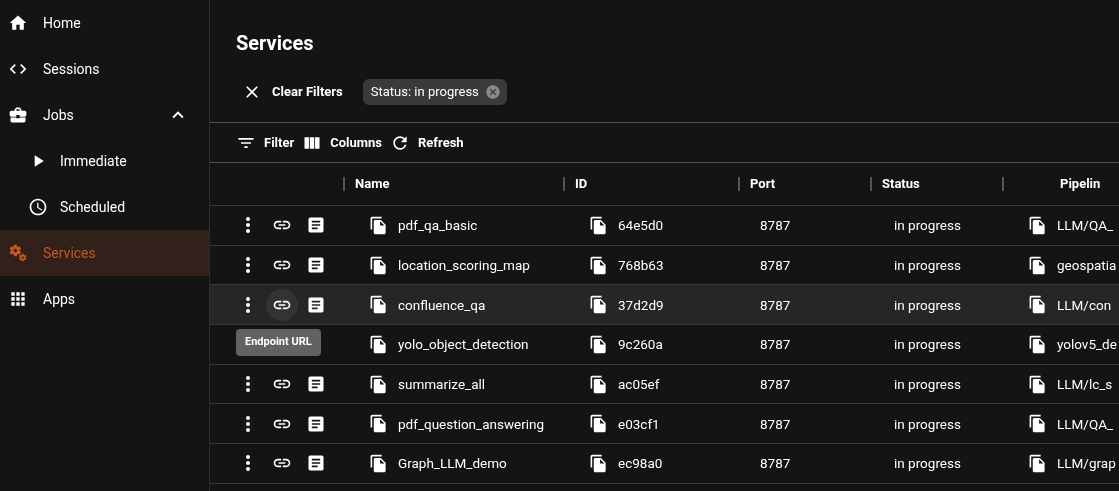 This screenshot has width=1119, height=491. I want to click on table-cell-text: 37d2d9, so click(641, 305).